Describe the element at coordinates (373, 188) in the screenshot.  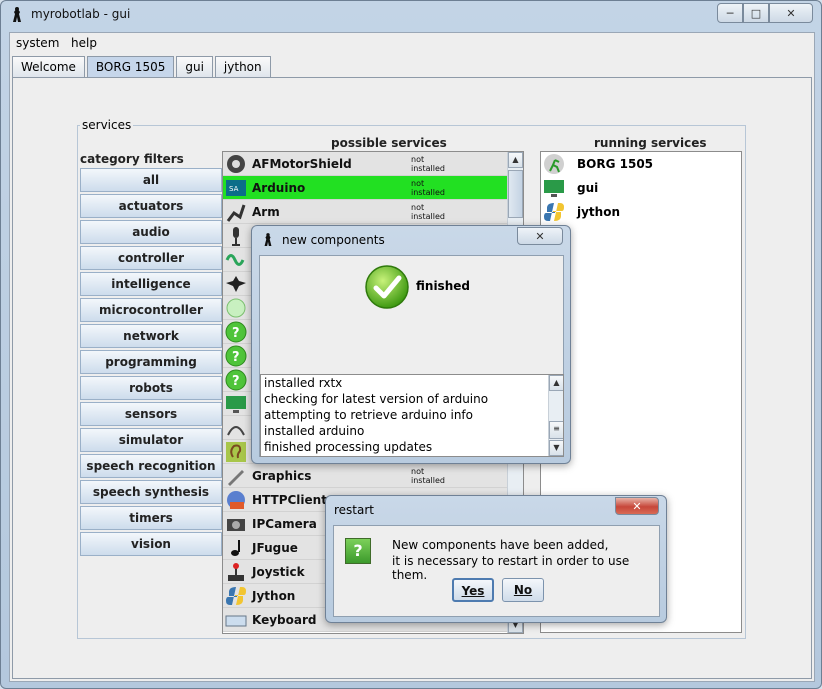
I see `service-row: SA Arduino not installed` at that location.